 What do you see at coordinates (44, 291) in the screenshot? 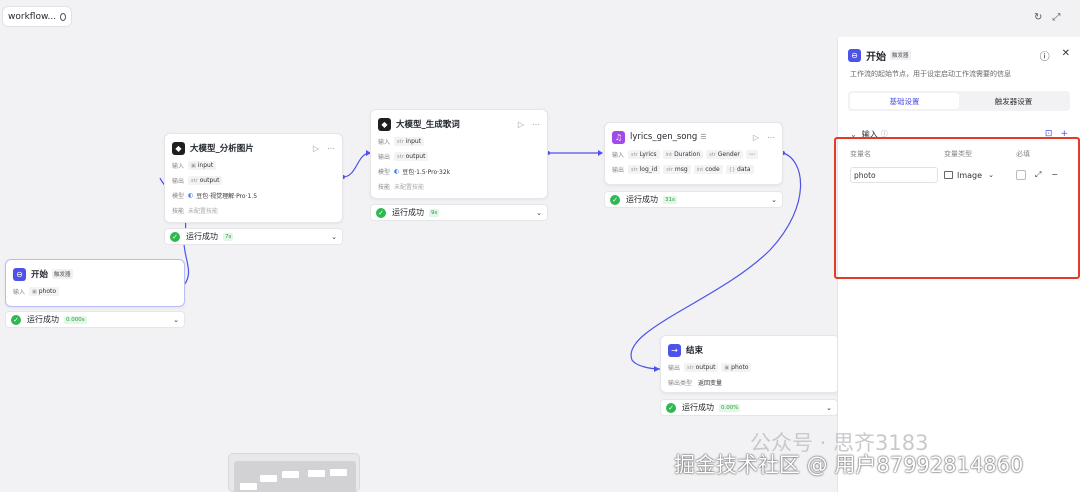
I see `chip-photo: ▣ photo` at bounding box center [44, 291].